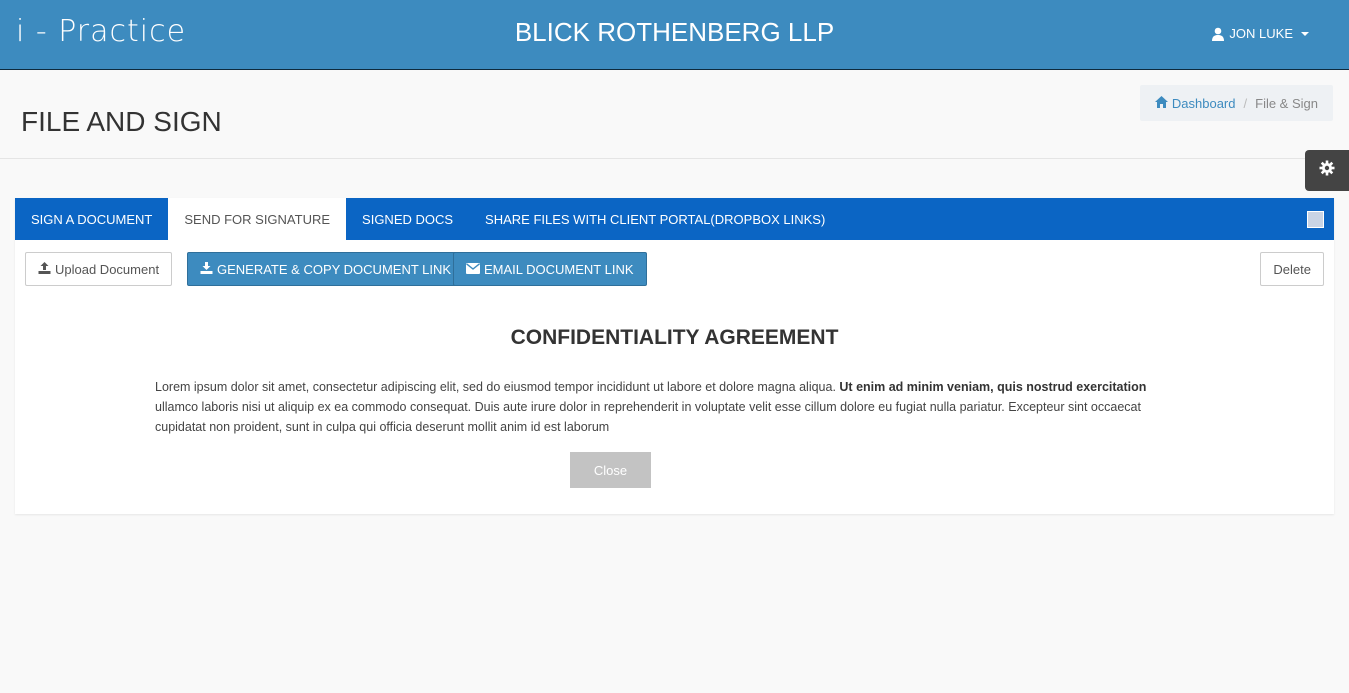  Describe the element at coordinates (1315, 219) in the screenshot. I see `tab-bar-checkbox` at that location.